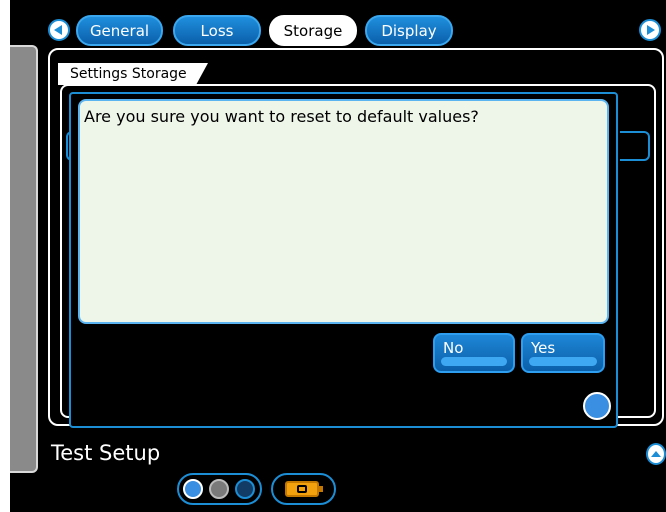 The image size is (666, 512). Describe the element at coordinates (24, 259) in the screenshot. I see `left-rail` at that location.